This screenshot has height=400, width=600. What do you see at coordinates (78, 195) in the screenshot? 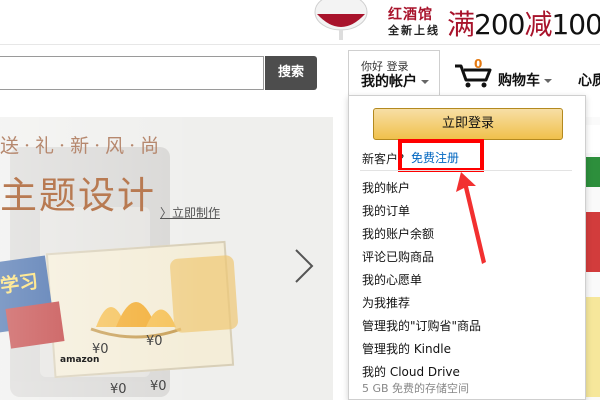
I see `hero-title: 主题设计` at bounding box center [78, 195].